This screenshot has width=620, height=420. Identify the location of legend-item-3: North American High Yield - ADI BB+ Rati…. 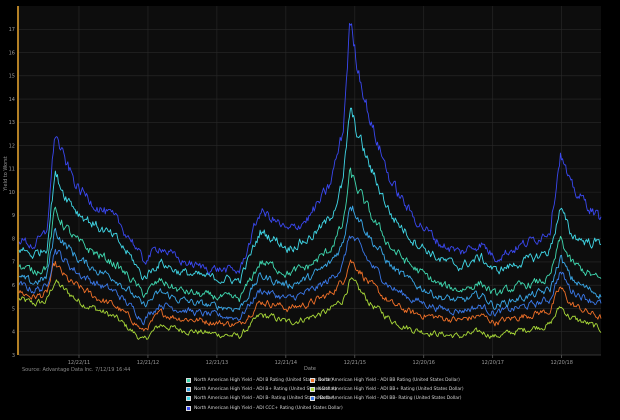
(387, 389).